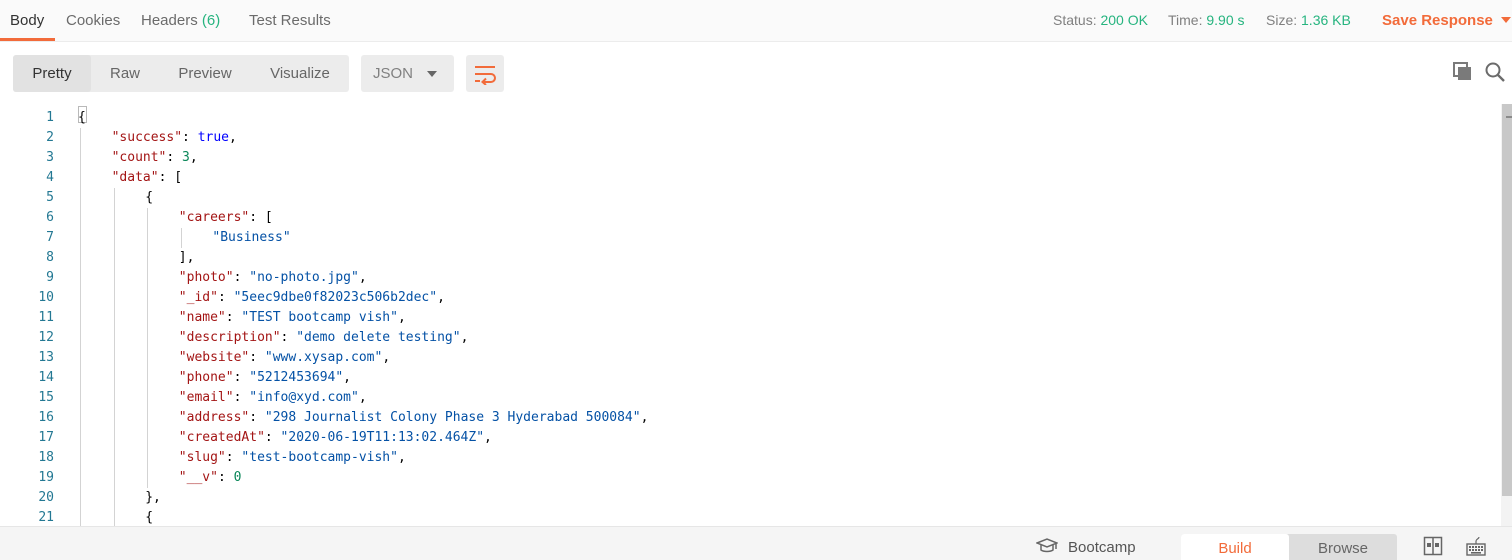 The image size is (1512, 560). What do you see at coordinates (1343, 547) in the screenshot?
I see `browse-toggle-option: Browse` at bounding box center [1343, 547].